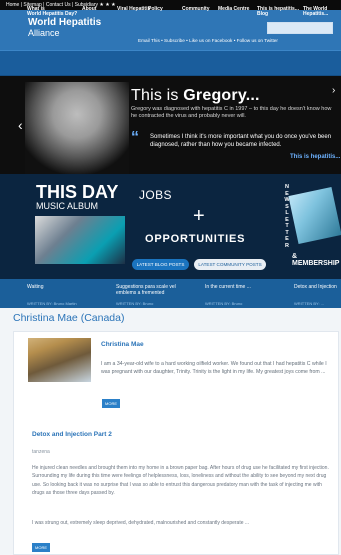 Image resolution: width=341 pixels, height=555 pixels. Describe the element at coordinates (230, 264) in the screenshot. I see `tab-latest-community-posts: LATEST COMMUNITY POSTS` at that location.